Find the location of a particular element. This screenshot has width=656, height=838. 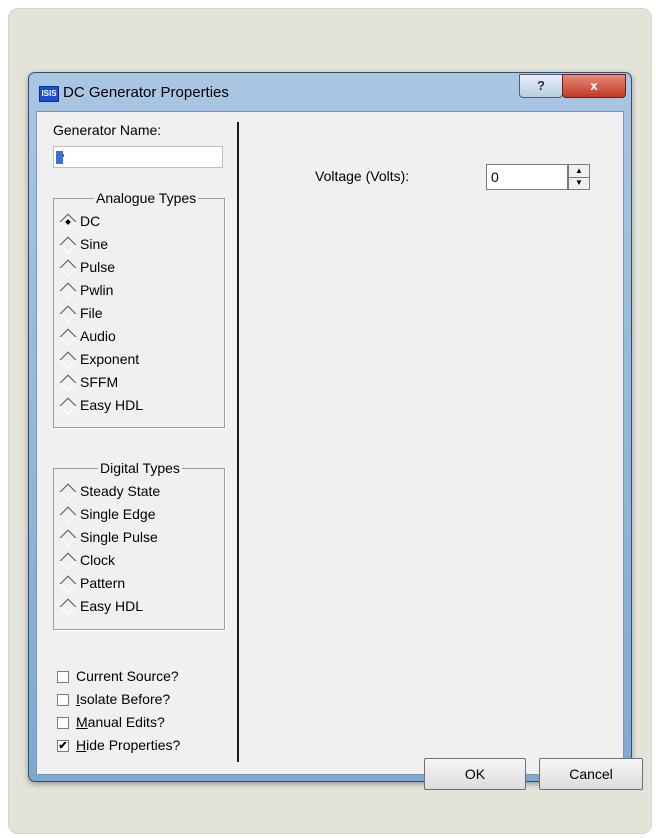

radio-label: SFFM is located at coordinates (99, 382).